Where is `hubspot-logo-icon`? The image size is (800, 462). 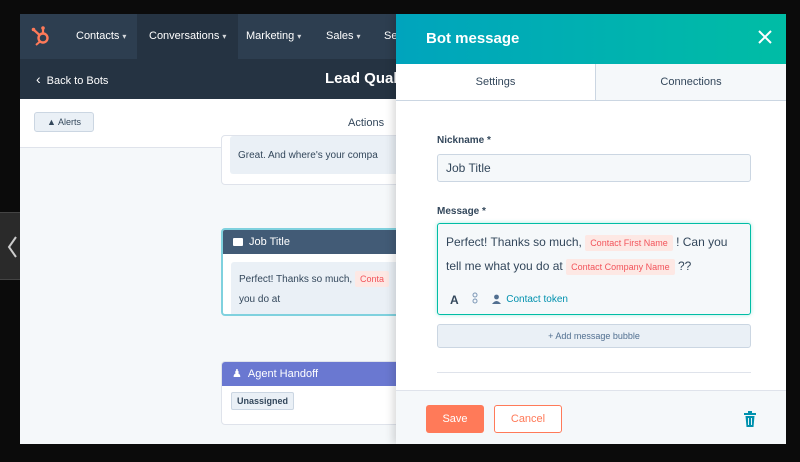
hubspot-logo-icon is located at coordinates (41, 36).